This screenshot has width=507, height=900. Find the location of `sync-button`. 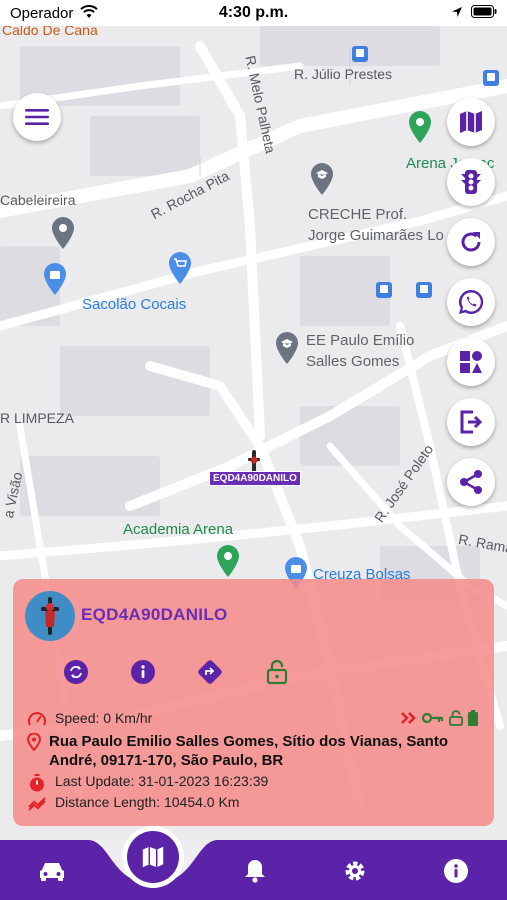

sync-button is located at coordinates (76, 672).